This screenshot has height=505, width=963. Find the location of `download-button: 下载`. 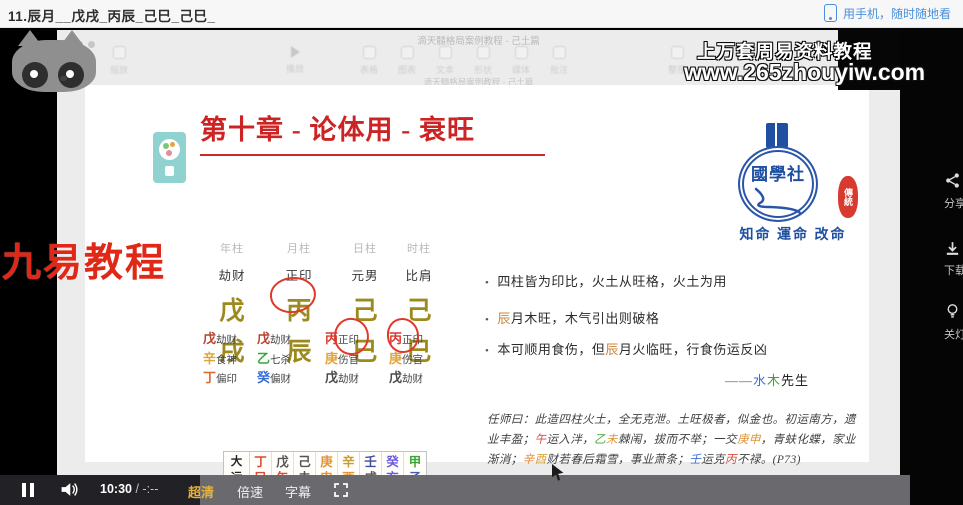

download-button: 下载 is located at coordinates (953, 270).